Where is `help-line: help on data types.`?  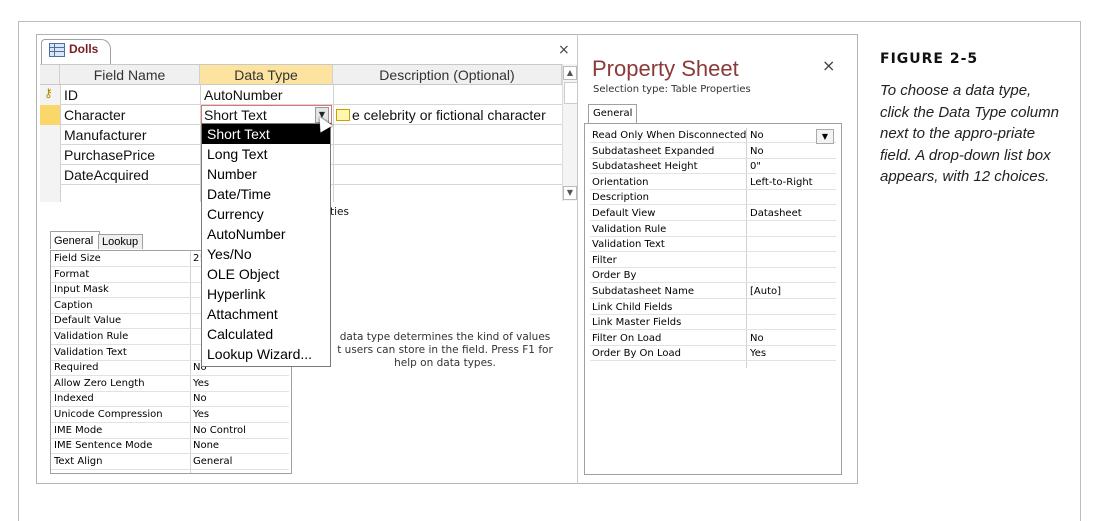 help-line: help on data types. is located at coordinates (445, 363).